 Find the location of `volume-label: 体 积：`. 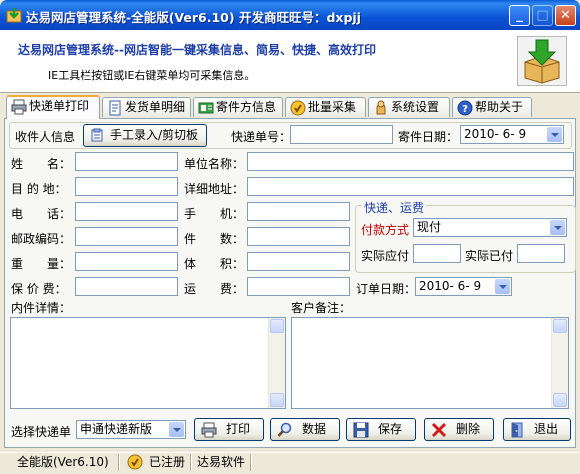

volume-label: 体 积： is located at coordinates (214, 264).